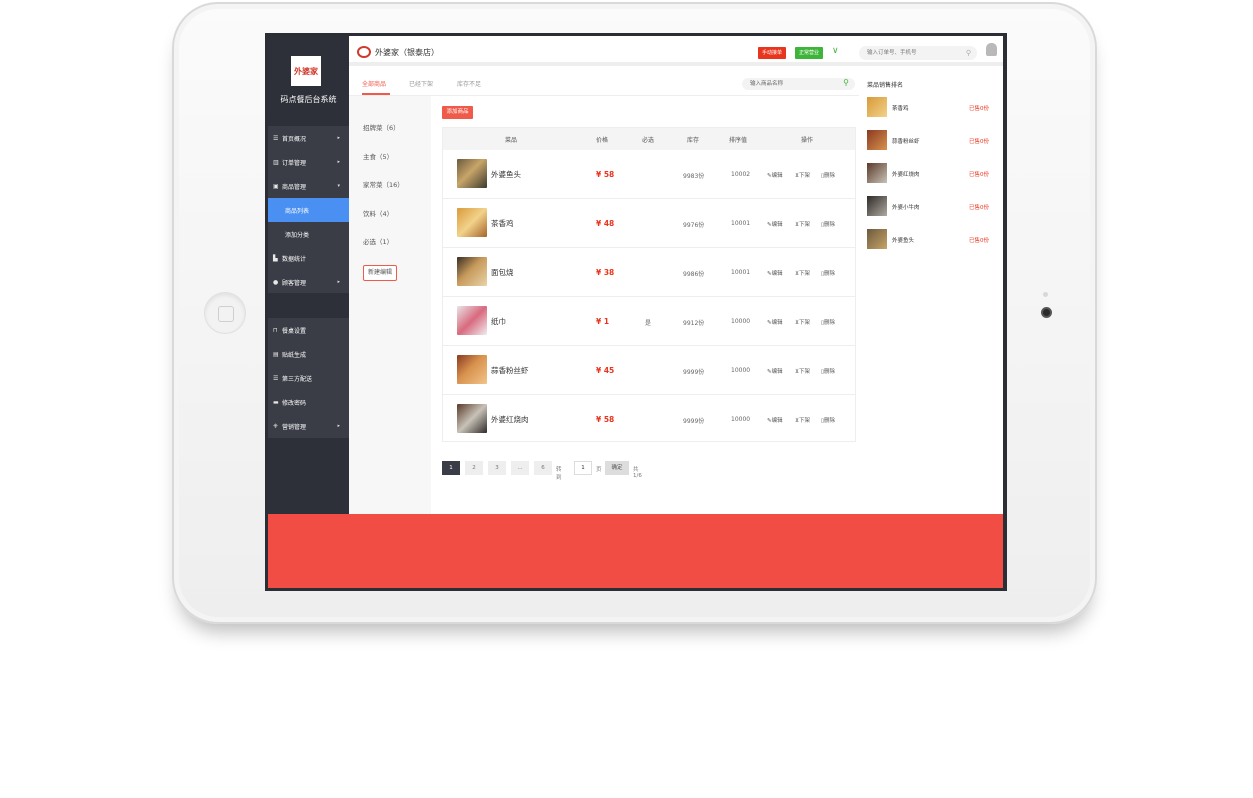 Image resolution: width=1253 pixels, height=798 pixels. Describe the element at coordinates (308, 234) in the screenshot. I see `sidebar-item-add-category: 添加分类` at that location.